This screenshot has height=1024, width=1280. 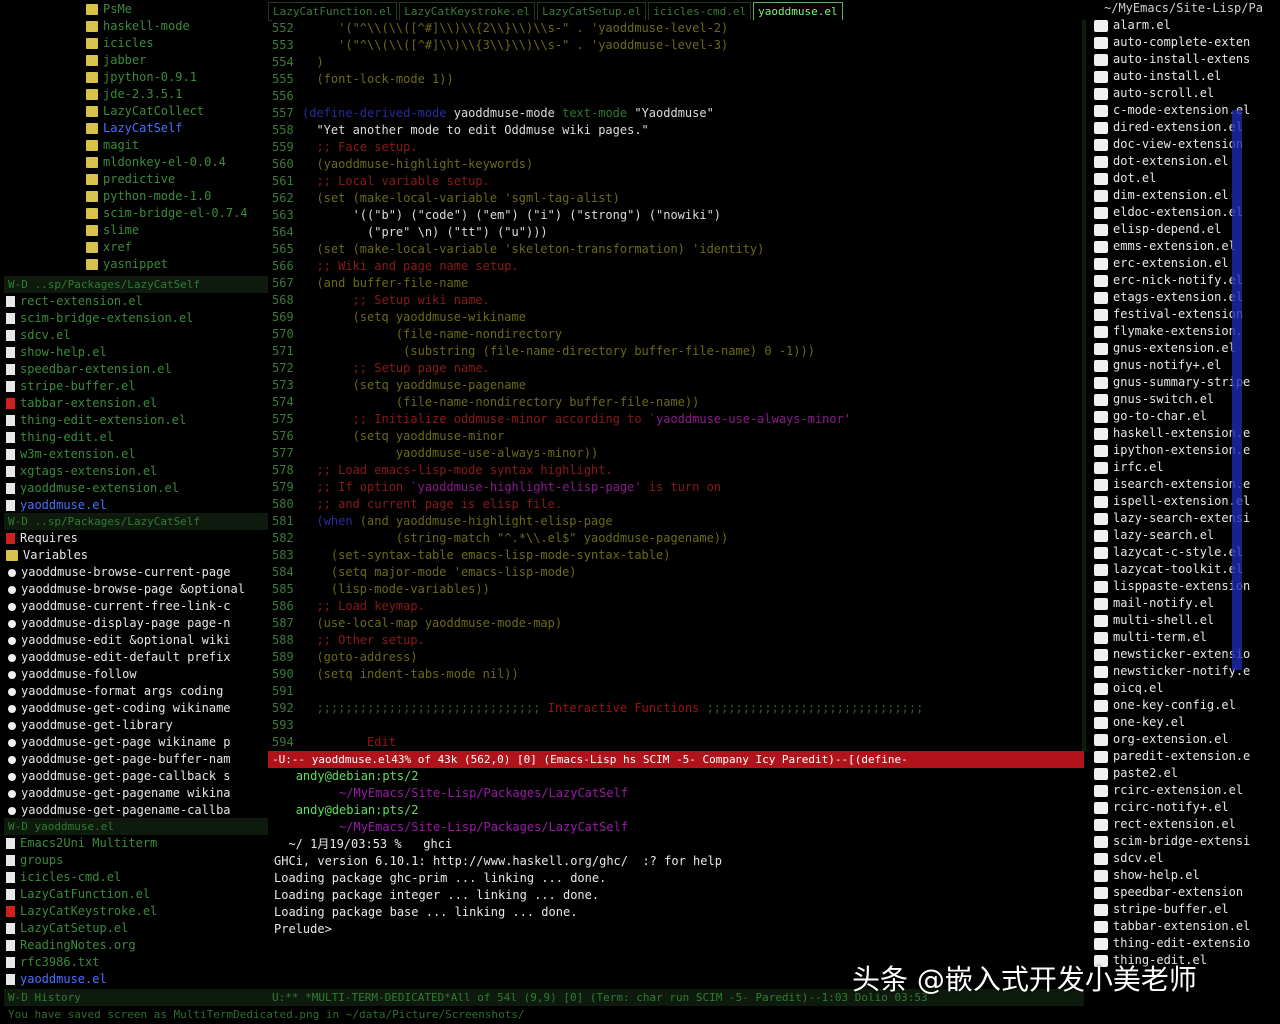 What do you see at coordinates (174, 111) in the screenshot?
I see `tree-folder-item: LazyCatCollect` at bounding box center [174, 111].